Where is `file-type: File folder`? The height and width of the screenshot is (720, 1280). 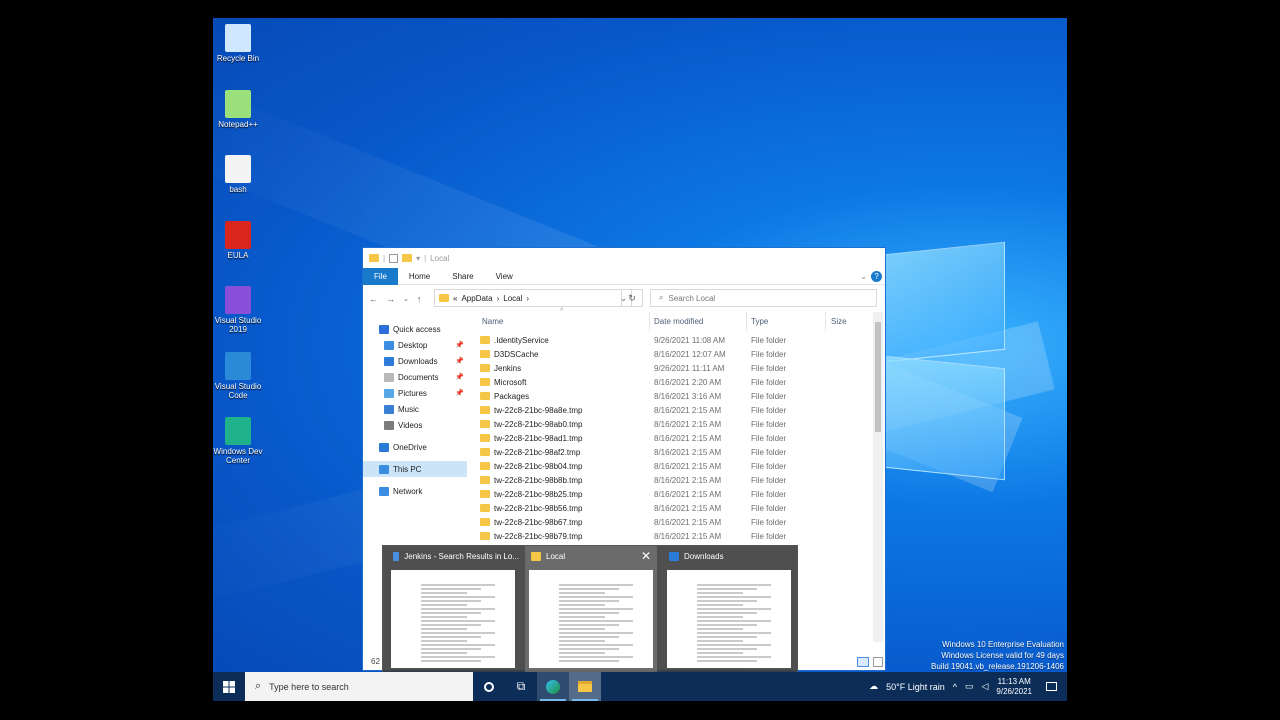
file-type: File folder is located at coordinates (769, 494).